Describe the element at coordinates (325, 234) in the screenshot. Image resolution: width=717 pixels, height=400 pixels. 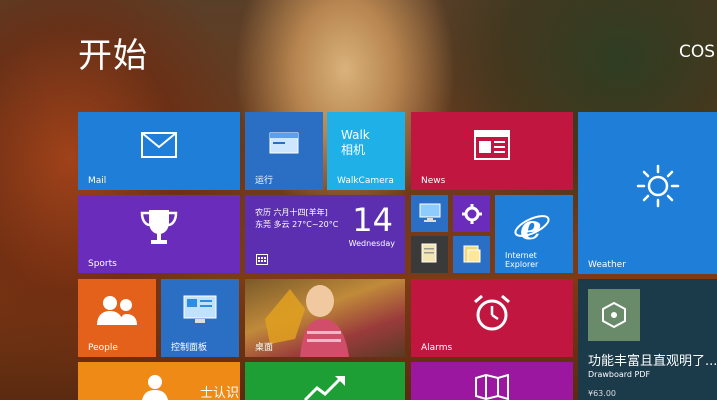
I see `tile-calendar: 农历 六月十四[羊年] 东莞 多云 27°C~20°C 14 Wednesday` at that location.